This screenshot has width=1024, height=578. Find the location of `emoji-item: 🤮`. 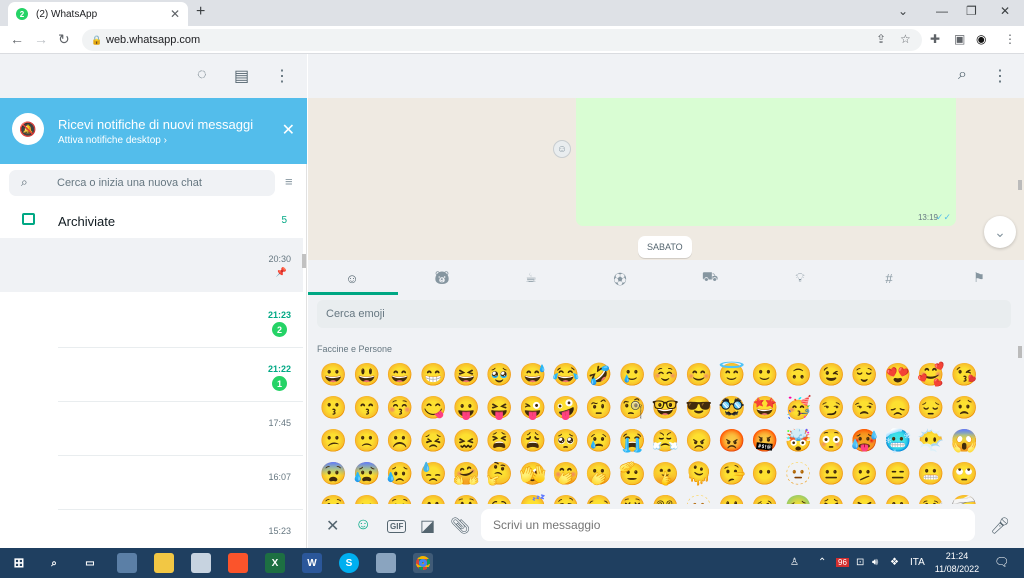

emoji-item: 🤮 is located at coordinates (831, 497).